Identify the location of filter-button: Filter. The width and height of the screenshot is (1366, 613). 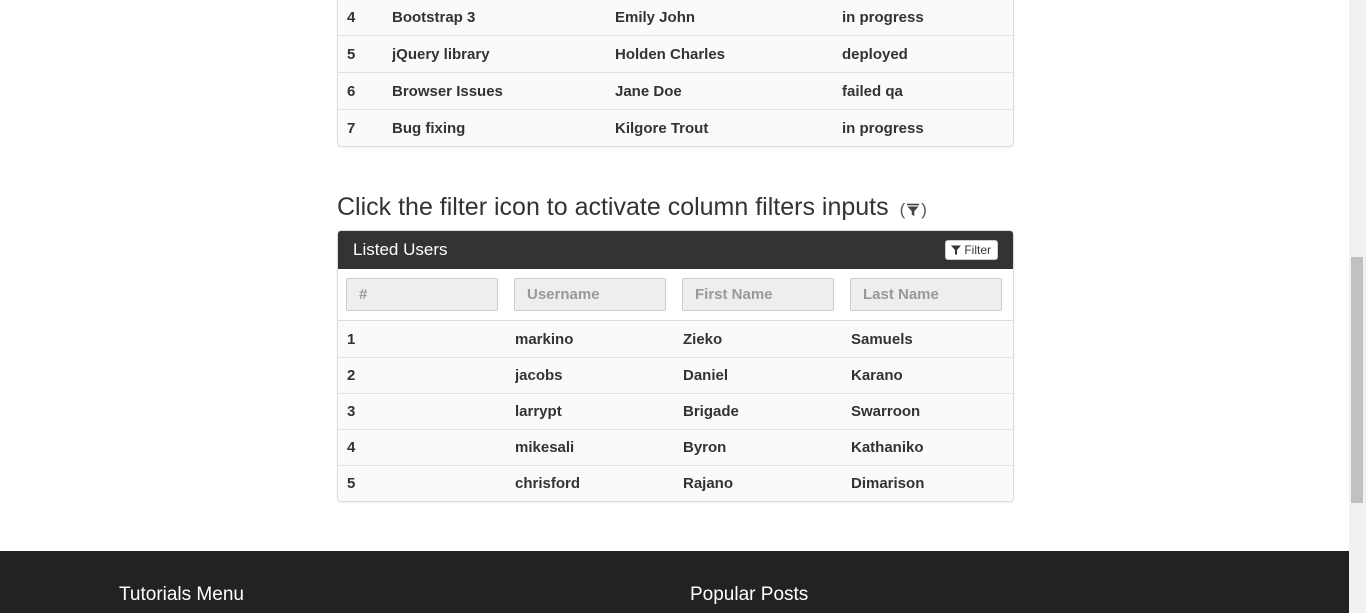
(971, 250).